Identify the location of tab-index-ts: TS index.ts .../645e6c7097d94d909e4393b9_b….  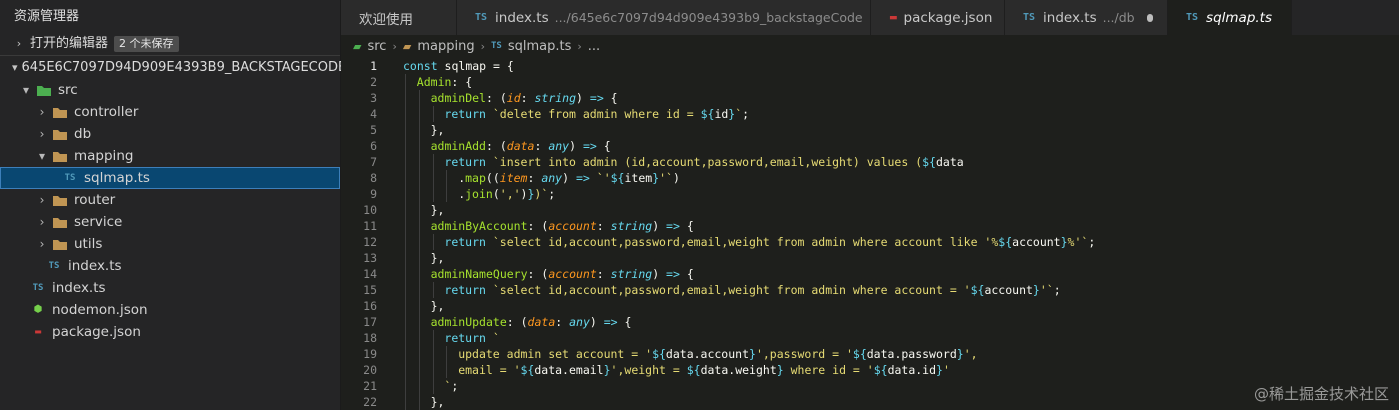
(664, 17).